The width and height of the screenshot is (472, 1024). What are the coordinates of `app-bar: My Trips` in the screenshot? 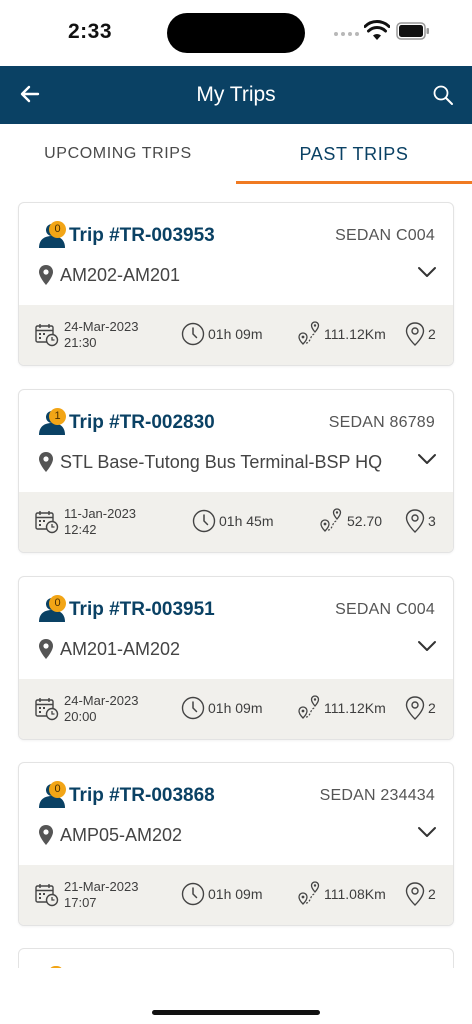 It's located at (236, 95).